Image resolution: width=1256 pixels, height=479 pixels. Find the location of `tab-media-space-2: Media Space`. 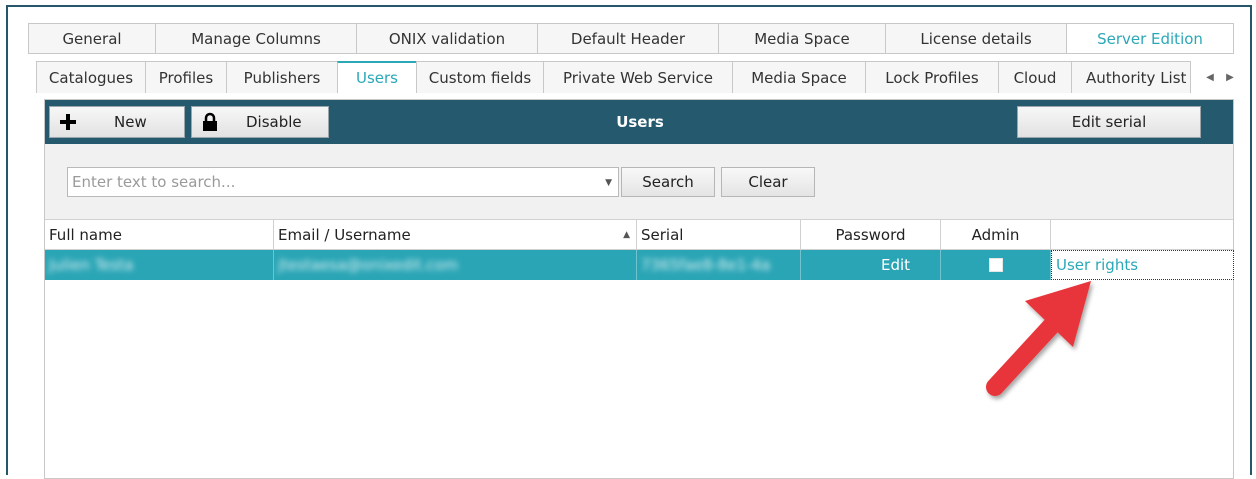

tab-media-space-2: Media Space is located at coordinates (799, 77).